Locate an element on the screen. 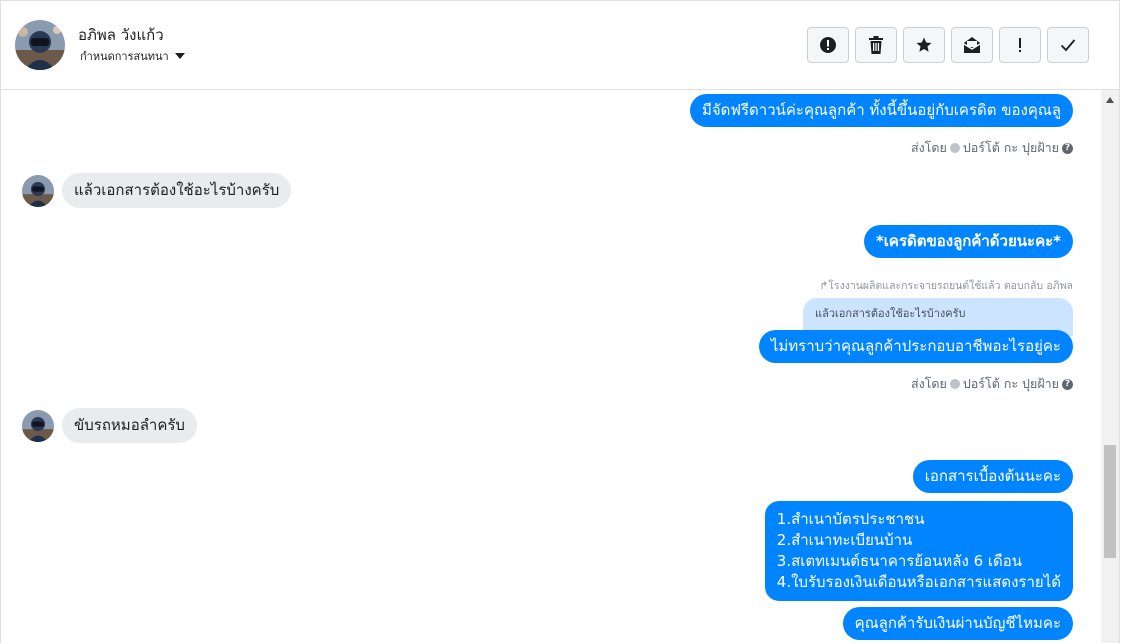 Image resolution: width=1122 pixels, height=644 pixels. outgoing-message: คุณลูกค้ารับเงินผ่านบัญชีไหมคะ is located at coordinates (957, 623).